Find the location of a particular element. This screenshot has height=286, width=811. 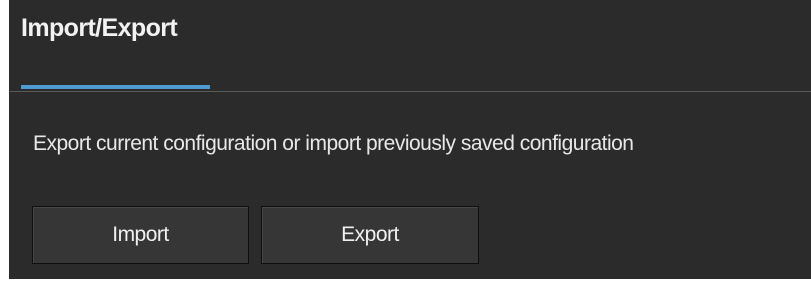

export-button: Export is located at coordinates (370, 235).